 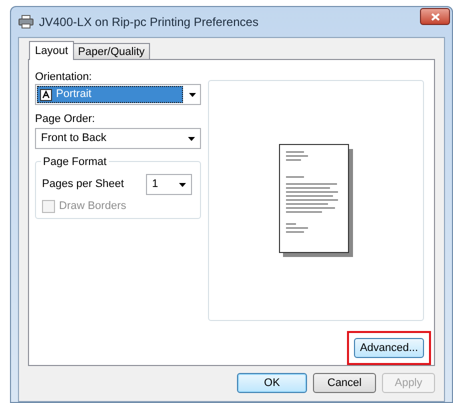 I want to click on dropdown-value: Portrait, so click(x=74, y=94).